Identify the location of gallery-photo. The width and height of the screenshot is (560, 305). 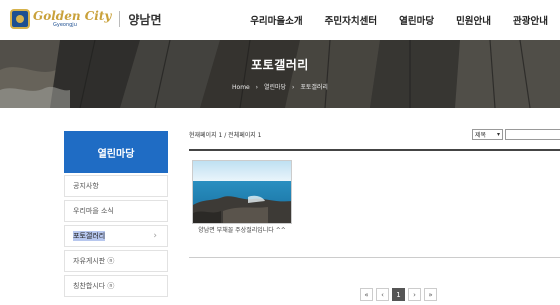
(242, 192).